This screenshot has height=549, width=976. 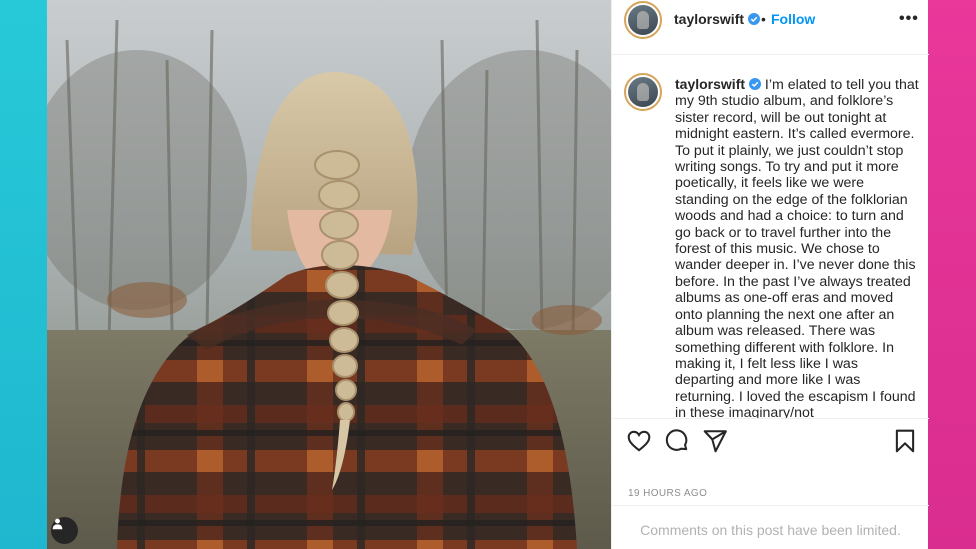 I want to click on caption-username: taylorswift, so click(x=710, y=84).